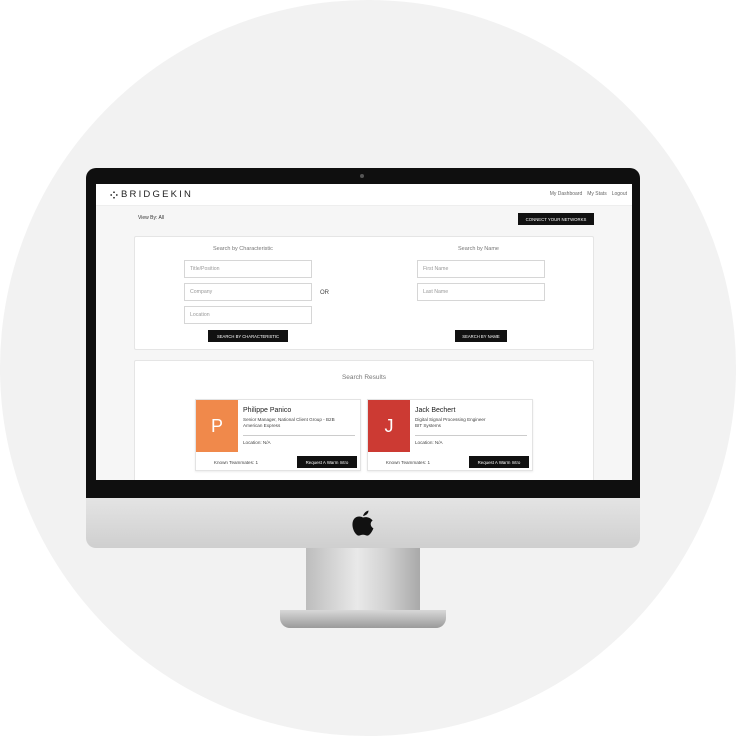  Describe the element at coordinates (262, 425) in the screenshot. I see `person-company: American Express` at that location.